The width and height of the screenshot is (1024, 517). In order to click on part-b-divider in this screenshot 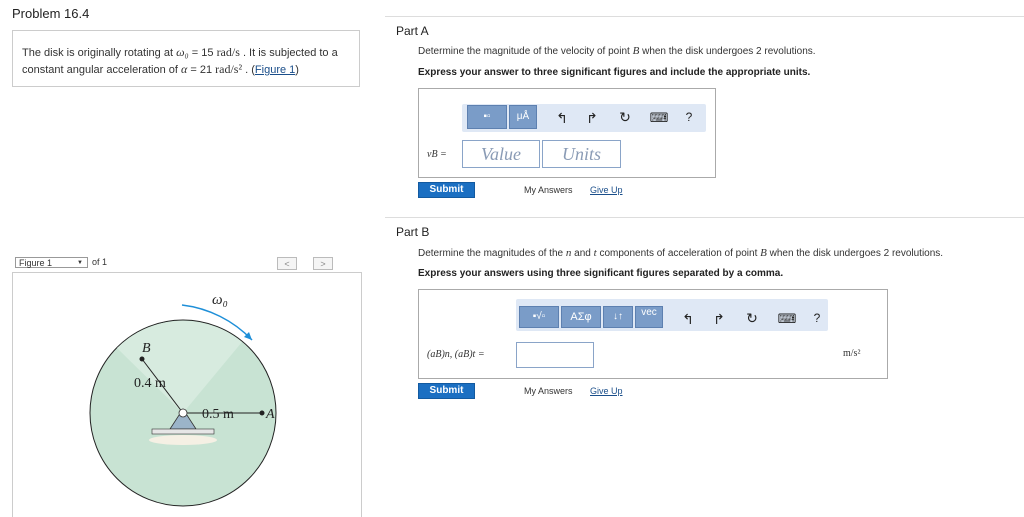, I will do `click(704, 217)`.